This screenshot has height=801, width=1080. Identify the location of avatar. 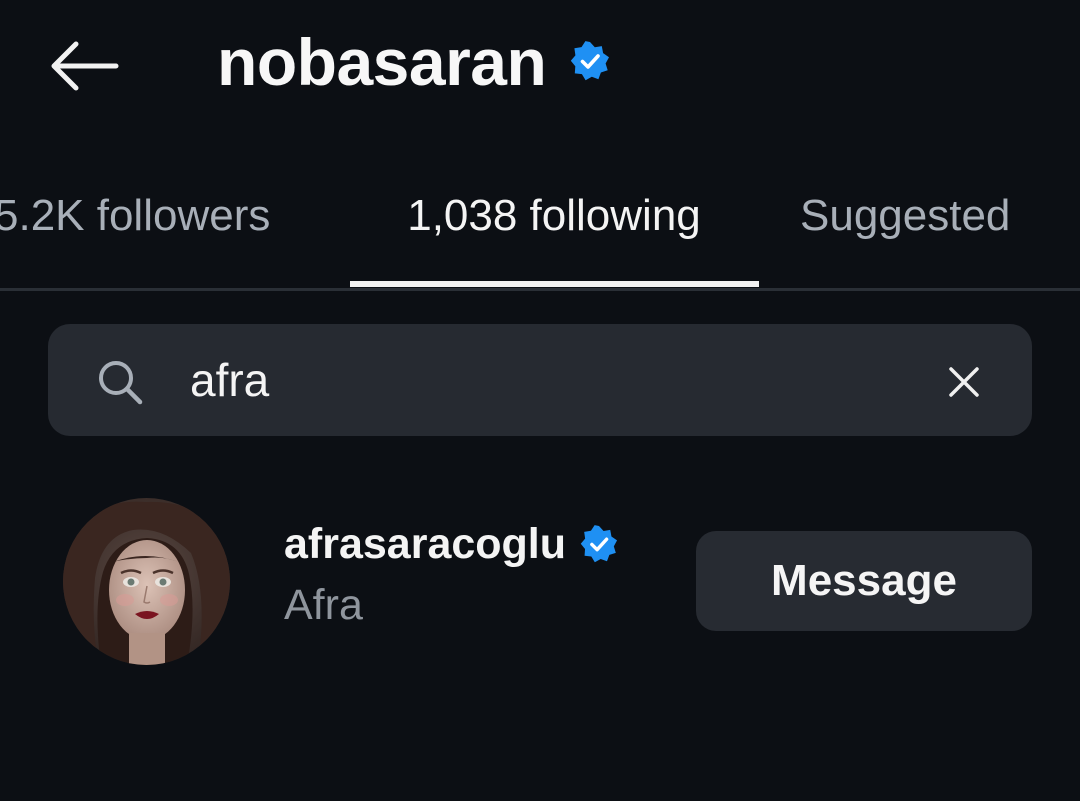
(146, 581).